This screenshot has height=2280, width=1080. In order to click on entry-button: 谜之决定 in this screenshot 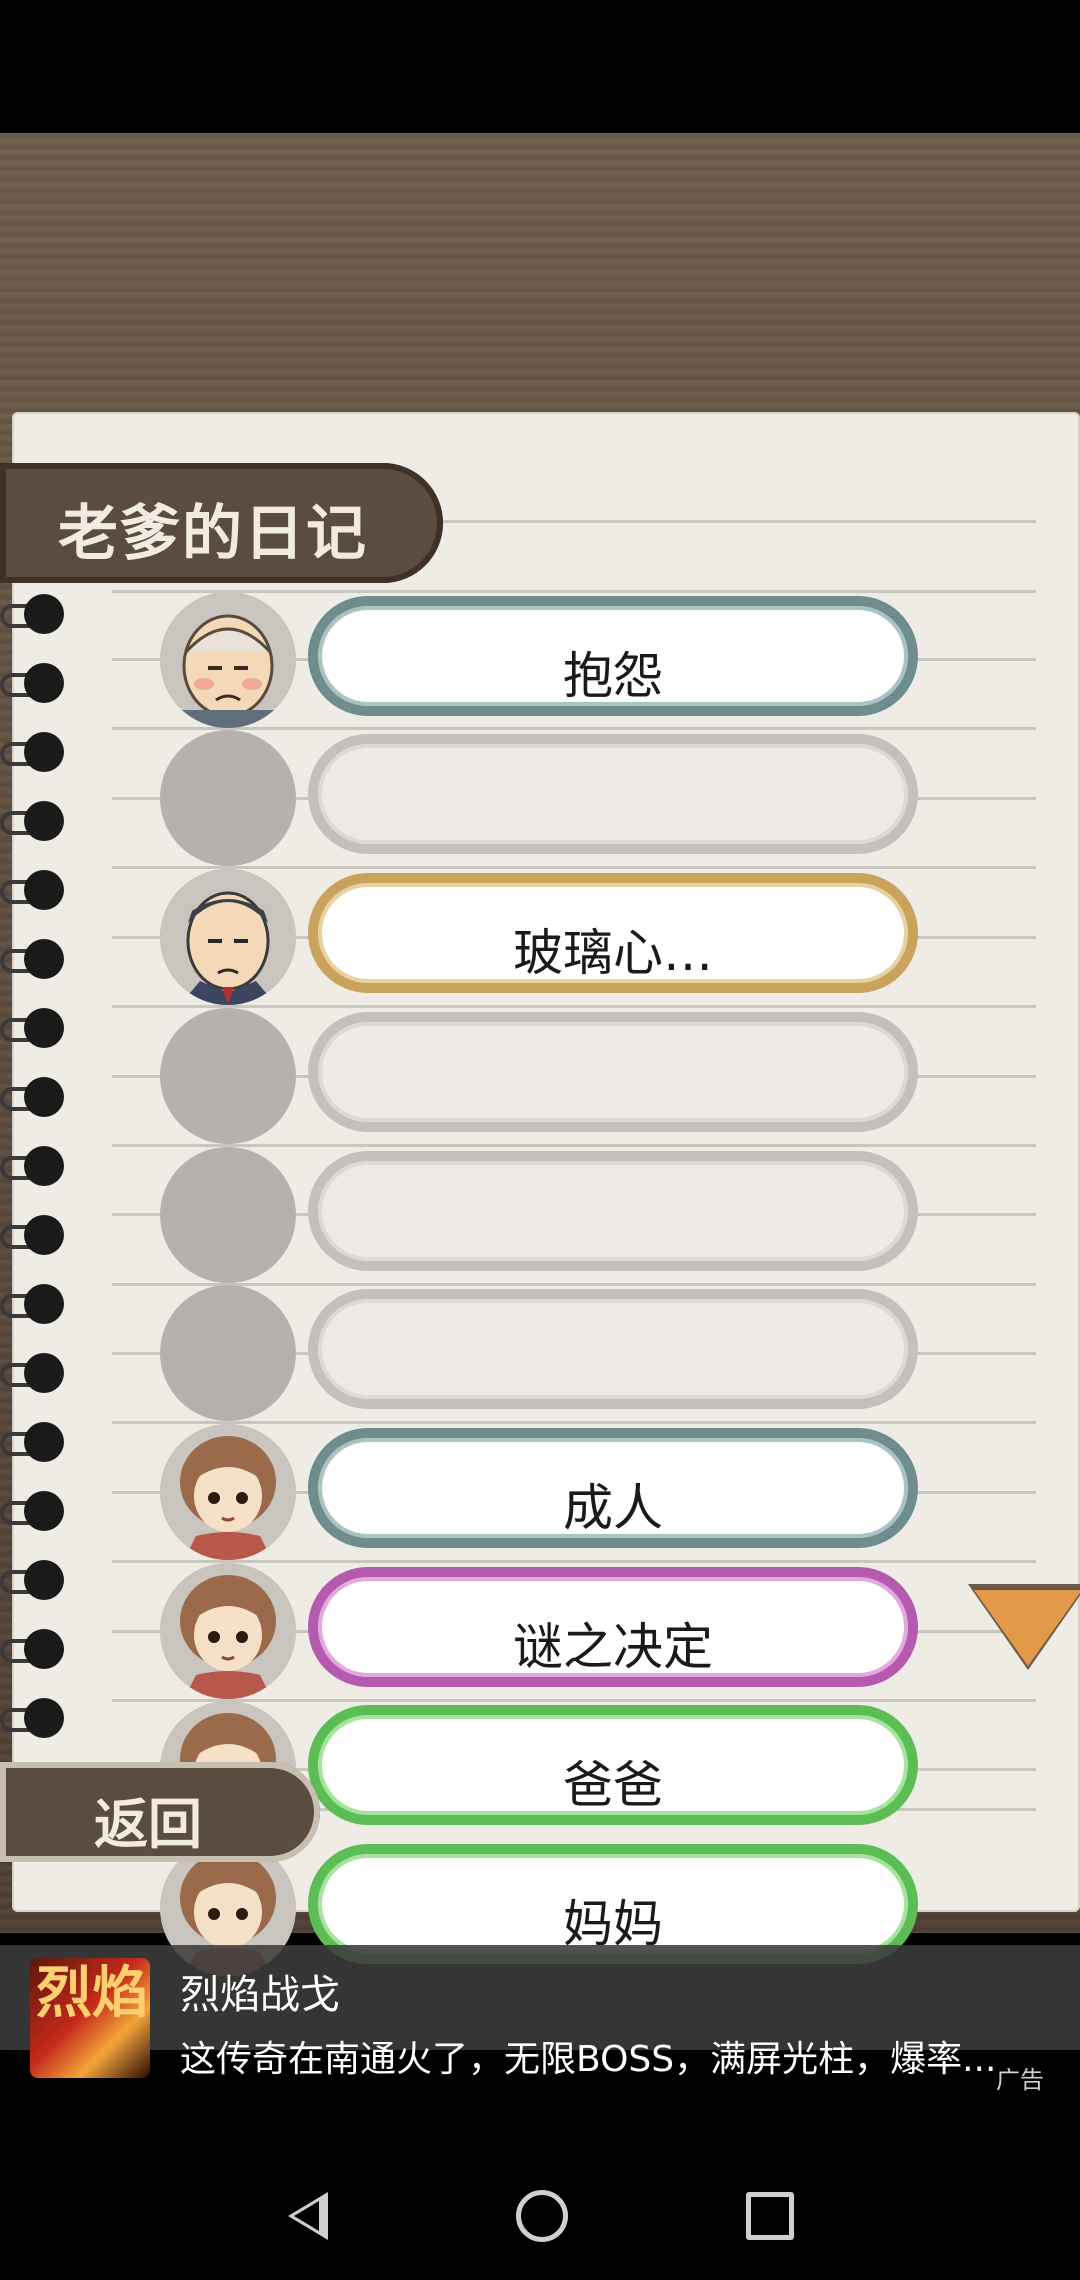, I will do `click(613, 1627)`.